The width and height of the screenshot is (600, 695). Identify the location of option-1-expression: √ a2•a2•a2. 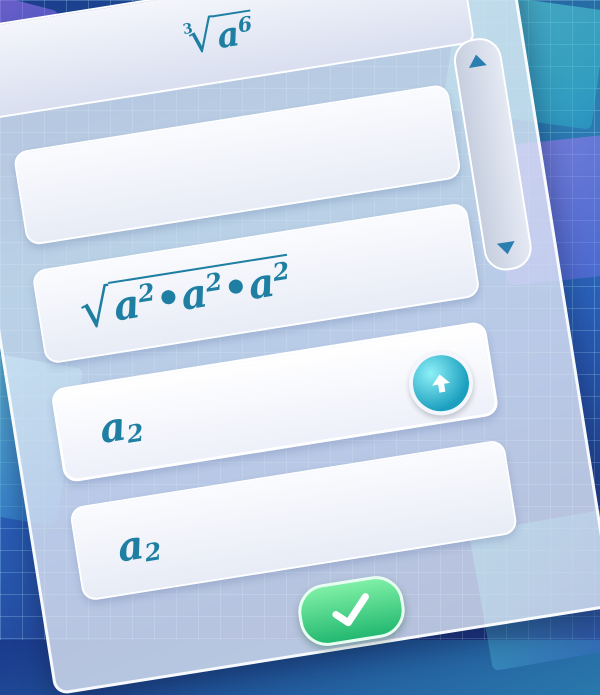
(185, 296).